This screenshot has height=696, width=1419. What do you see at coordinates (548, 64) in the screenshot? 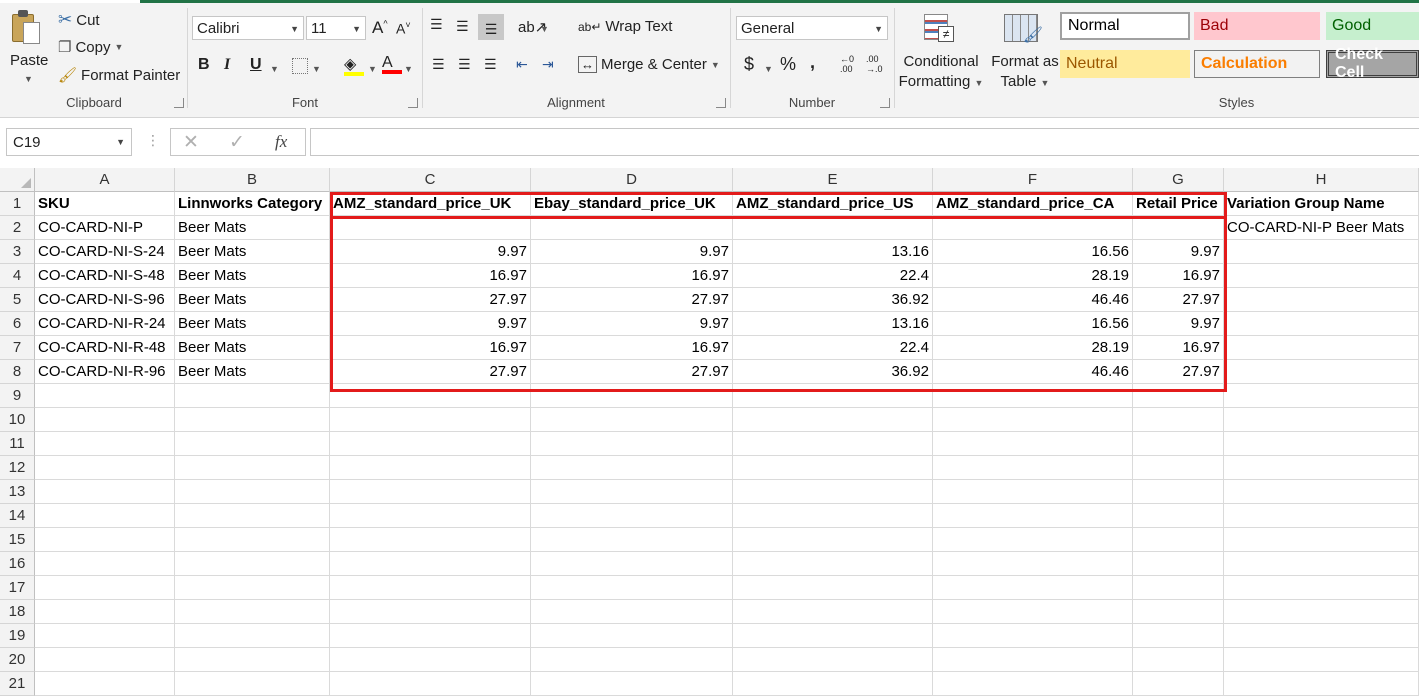
I see `increase-indent-icon: ⇥` at bounding box center [548, 64].